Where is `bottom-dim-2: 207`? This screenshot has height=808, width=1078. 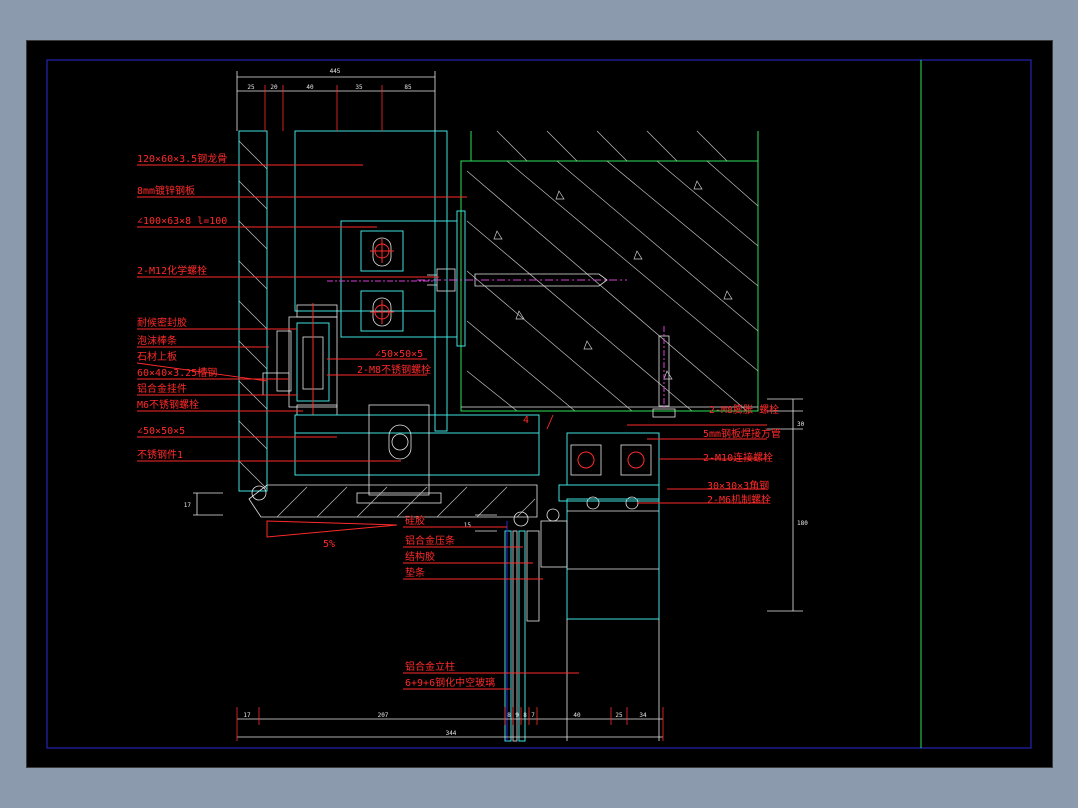 bottom-dim-2: 207 is located at coordinates (383, 715).